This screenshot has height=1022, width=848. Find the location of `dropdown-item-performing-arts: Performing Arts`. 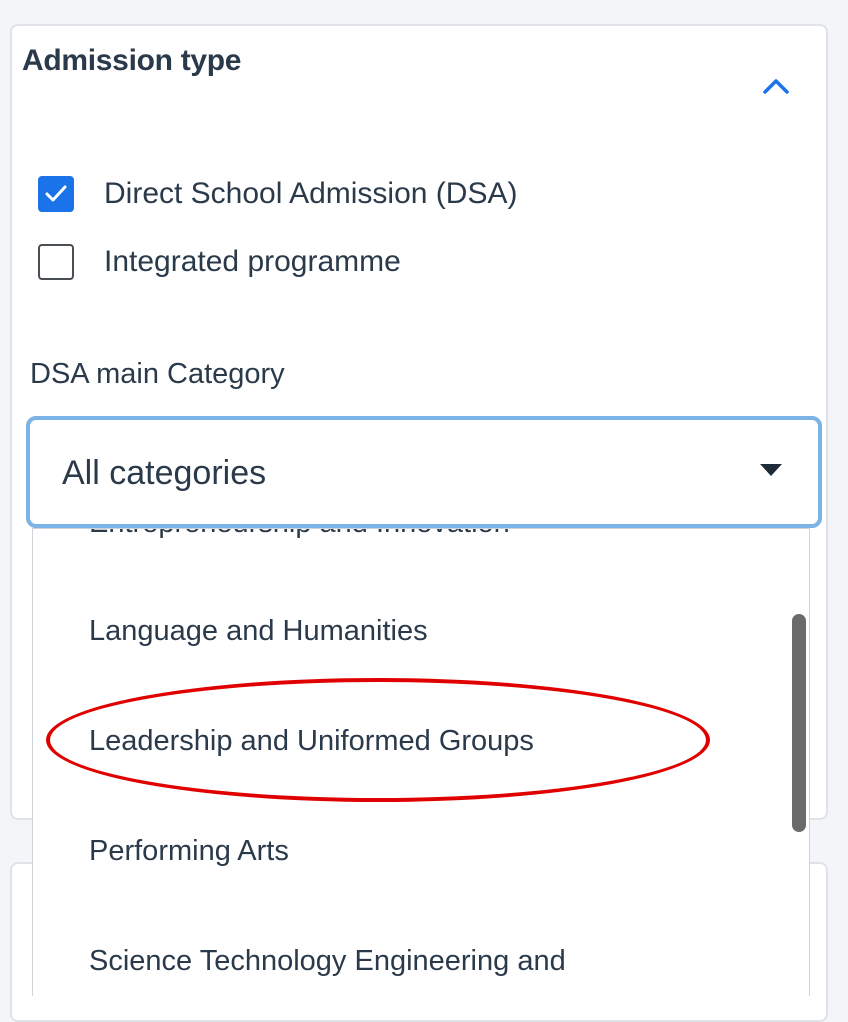

dropdown-item-performing-arts: Performing Arts is located at coordinates (189, 851).